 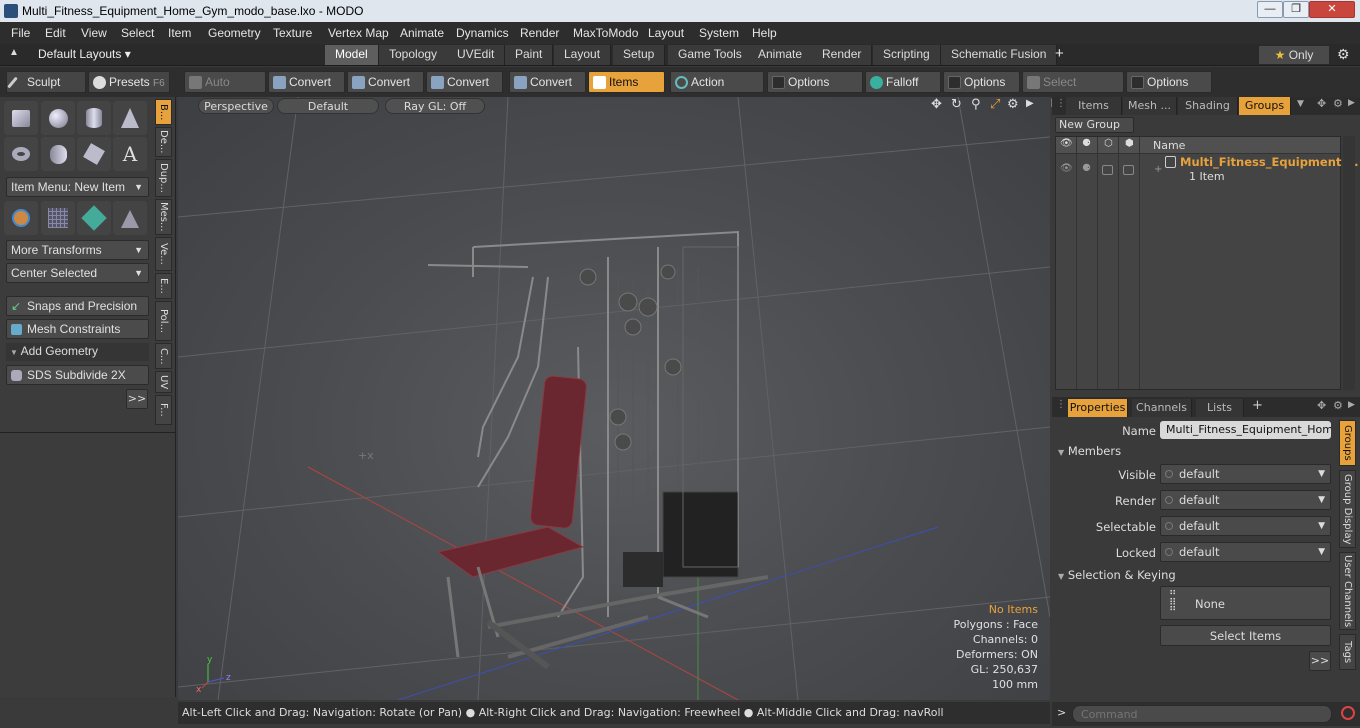 I want to click on viewport-menu-icon: ▶, so click(x=1030, y=103).